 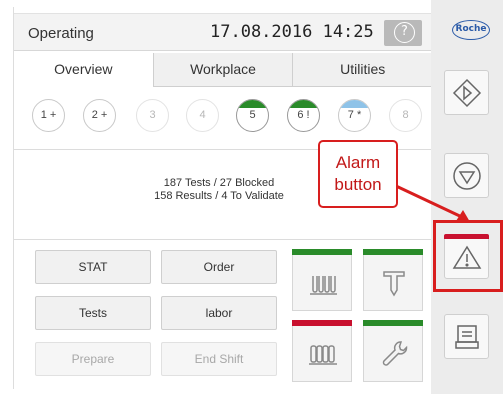 I want to click on labor-button: labor, so click(x=219, y=313).